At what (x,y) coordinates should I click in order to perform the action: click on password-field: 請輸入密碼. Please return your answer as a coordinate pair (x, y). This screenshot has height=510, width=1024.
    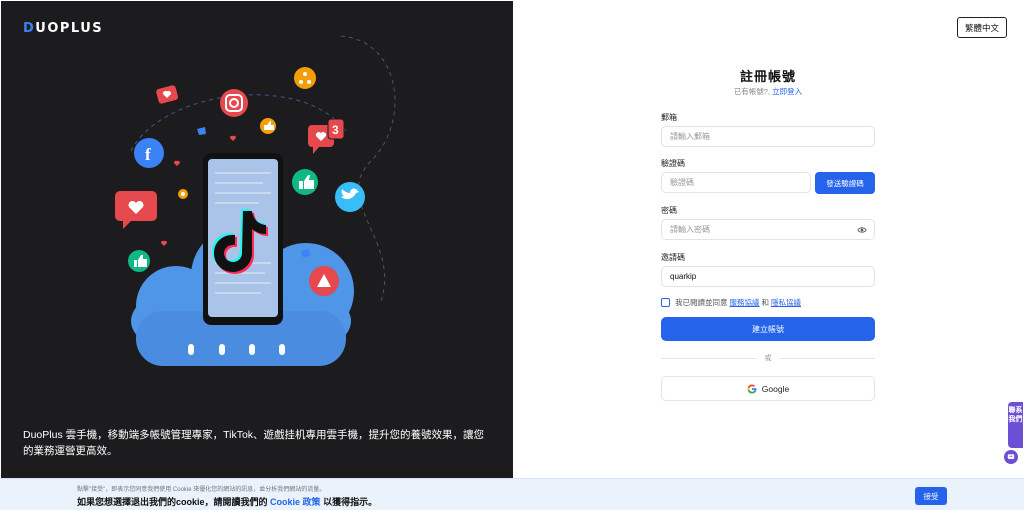
    Looking at the image, I should click on (768, 229).